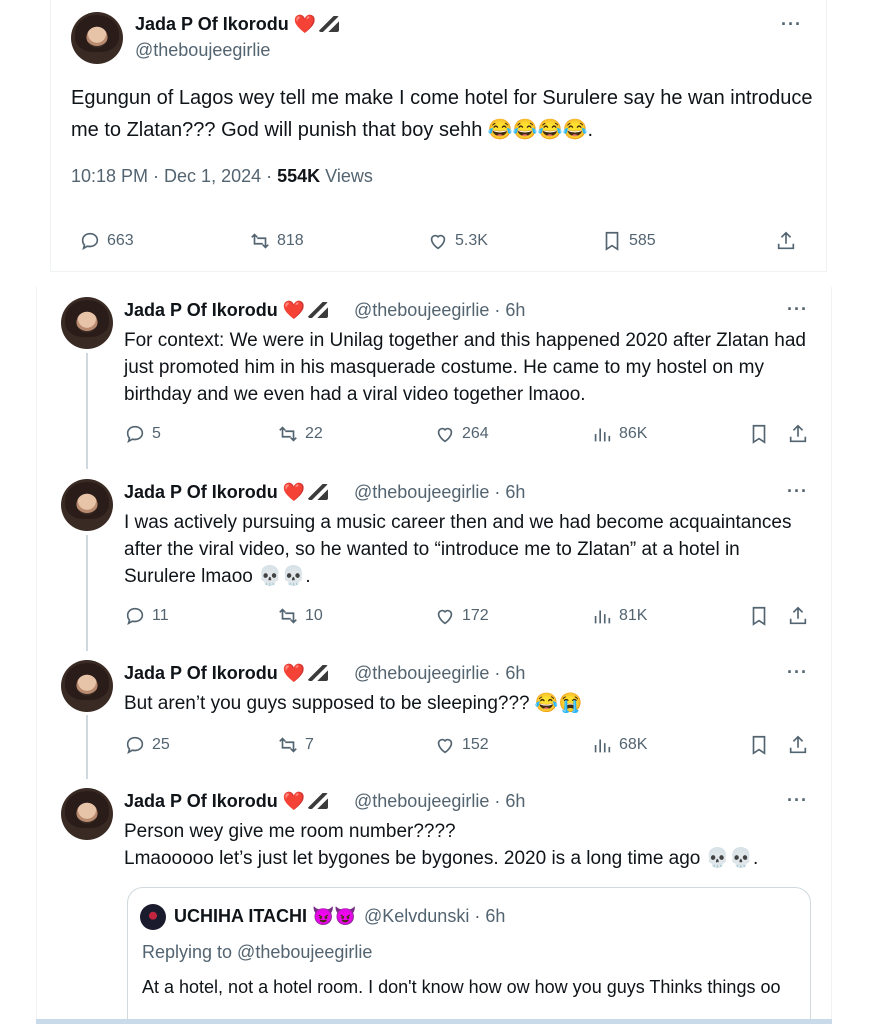 Image resolution: width=881 pixels, height=1024 pixels. Describe the element at coordinates (457, 241) in the screenshot. I see `like-button: 5.3K` at that location.